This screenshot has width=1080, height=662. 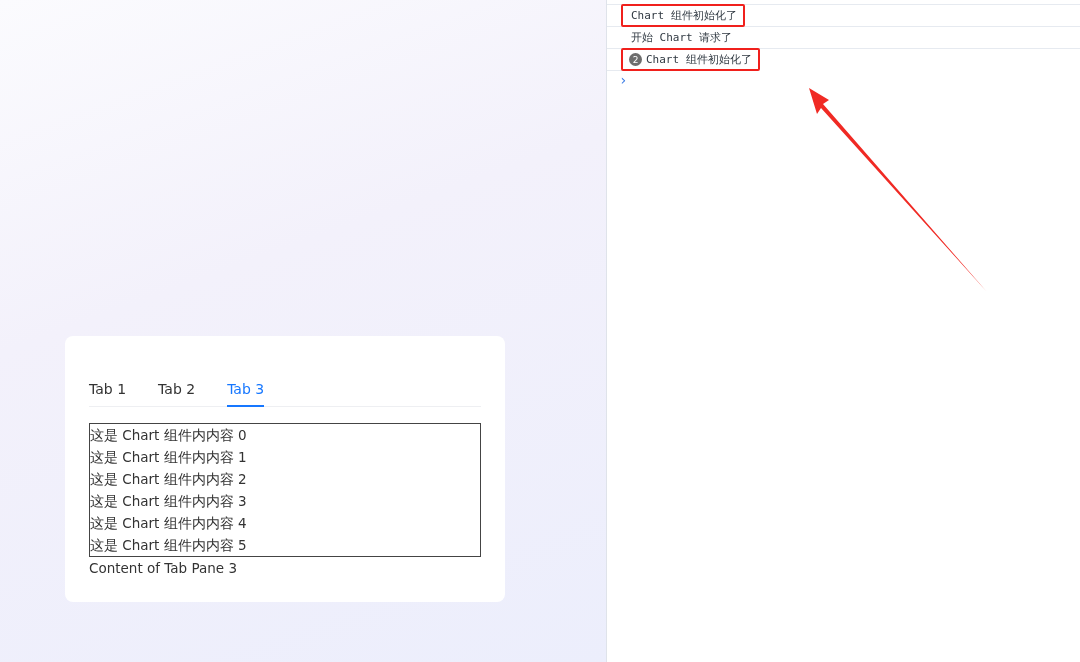 What do you see at coordinates (169, 479) in the screenshot?
I see `chart-line: 这是 Chart 组件内内容 2` at bounding box center [169, 479].